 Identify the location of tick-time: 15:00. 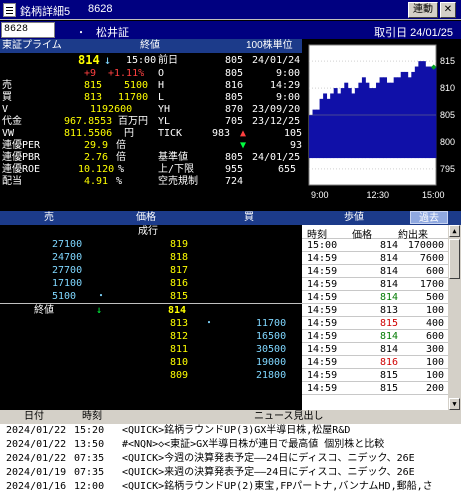
(322, 245).